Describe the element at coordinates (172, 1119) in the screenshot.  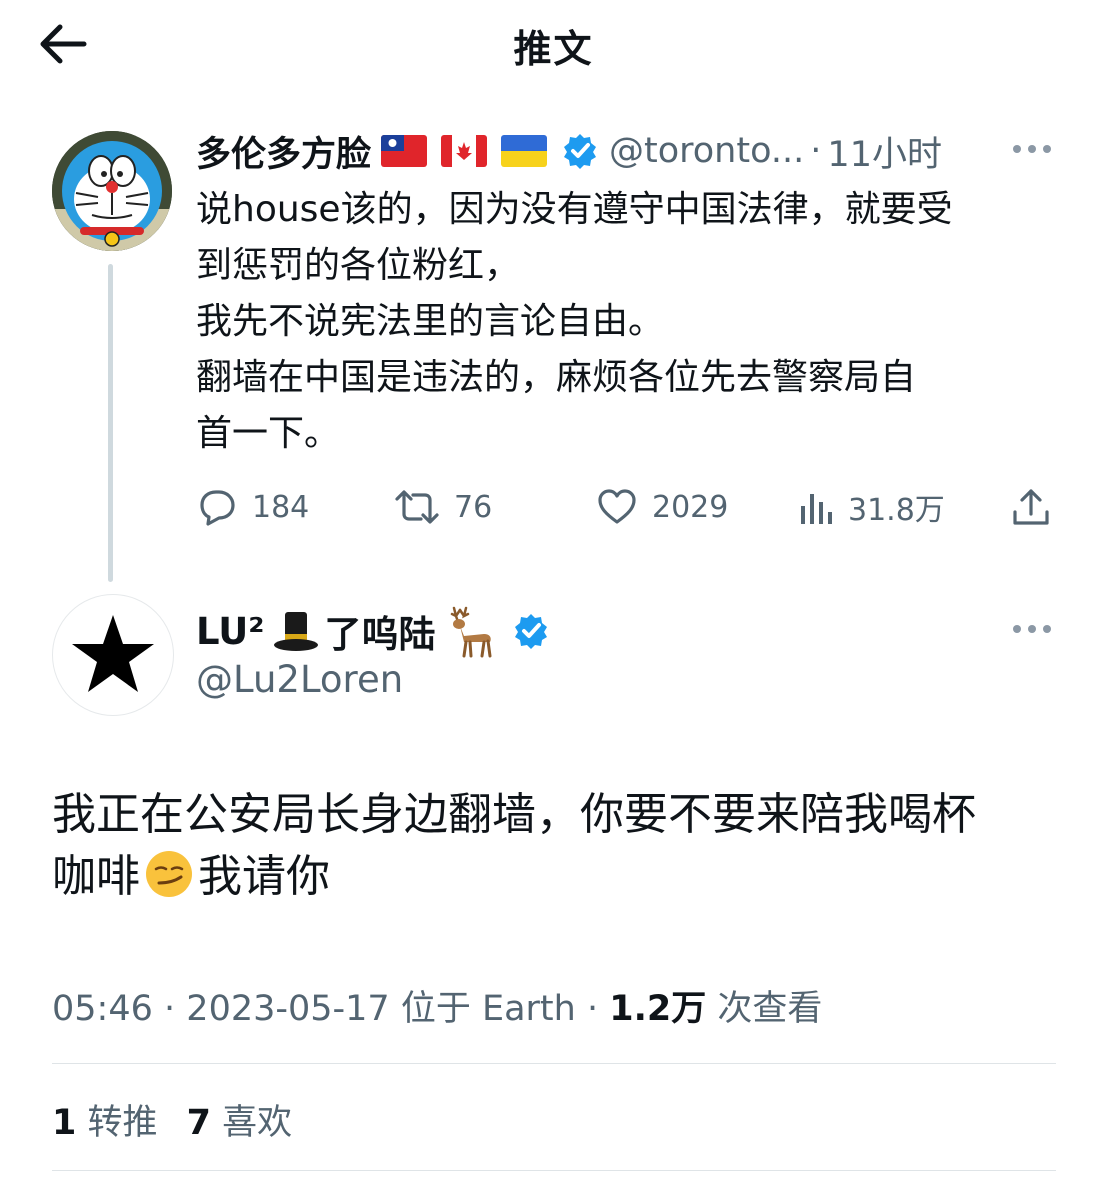
I see `tweet-stats: 1 转推 7 喜欢` at that location.